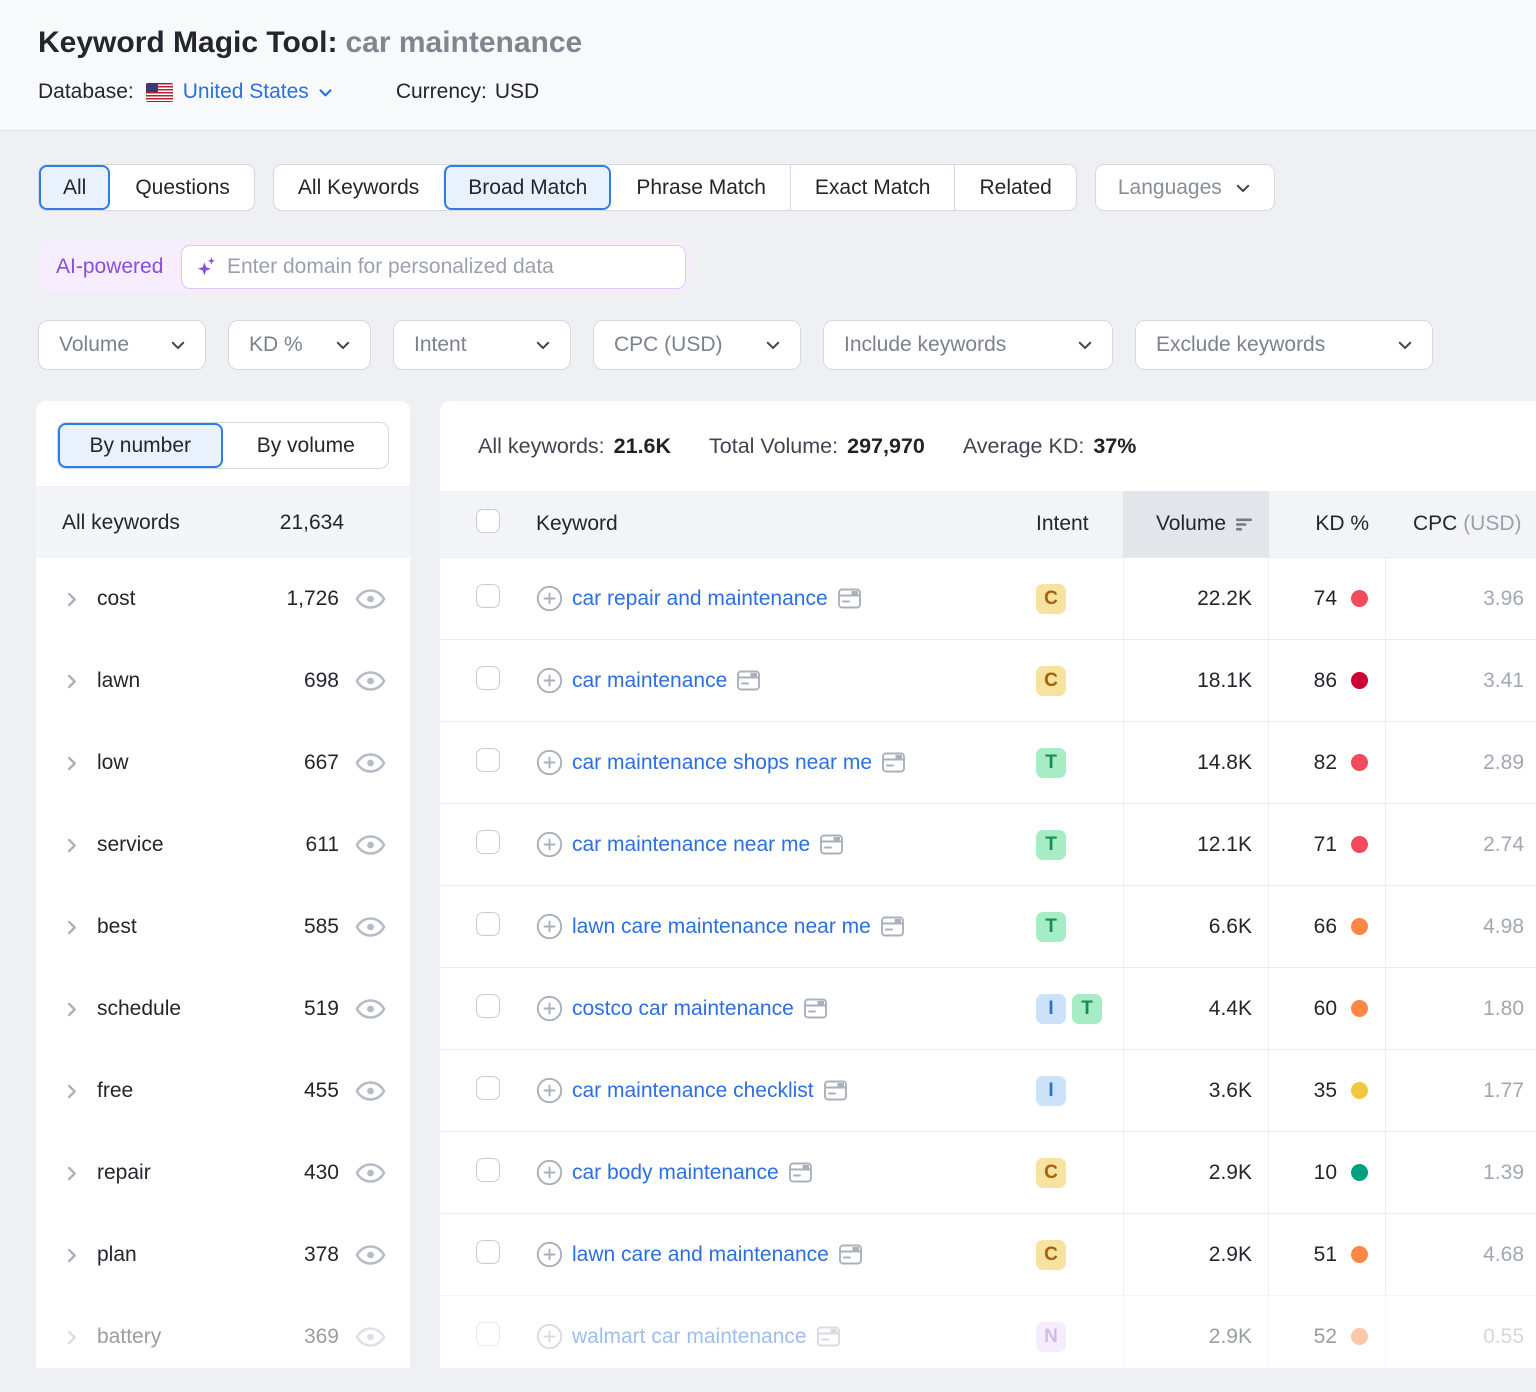  What do you see at coordinates (700, 599) in the screenshot?
I see `keyword-link: car repair and maintenance` at bounding box center [700, 599].